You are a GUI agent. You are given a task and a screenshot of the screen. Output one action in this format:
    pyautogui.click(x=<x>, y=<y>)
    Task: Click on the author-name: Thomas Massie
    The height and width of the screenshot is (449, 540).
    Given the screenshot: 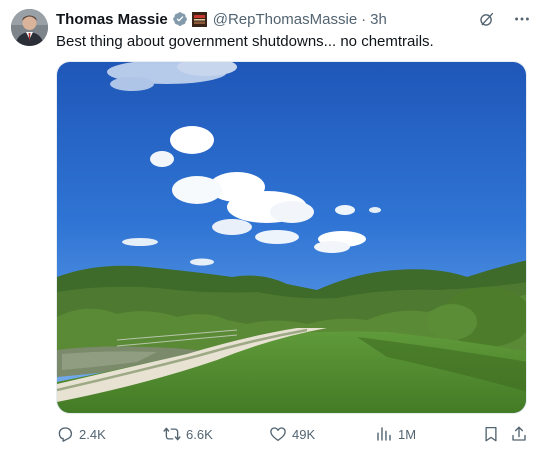 What is the action you would take?
    pyautogui.click(x=112, y=19)
    